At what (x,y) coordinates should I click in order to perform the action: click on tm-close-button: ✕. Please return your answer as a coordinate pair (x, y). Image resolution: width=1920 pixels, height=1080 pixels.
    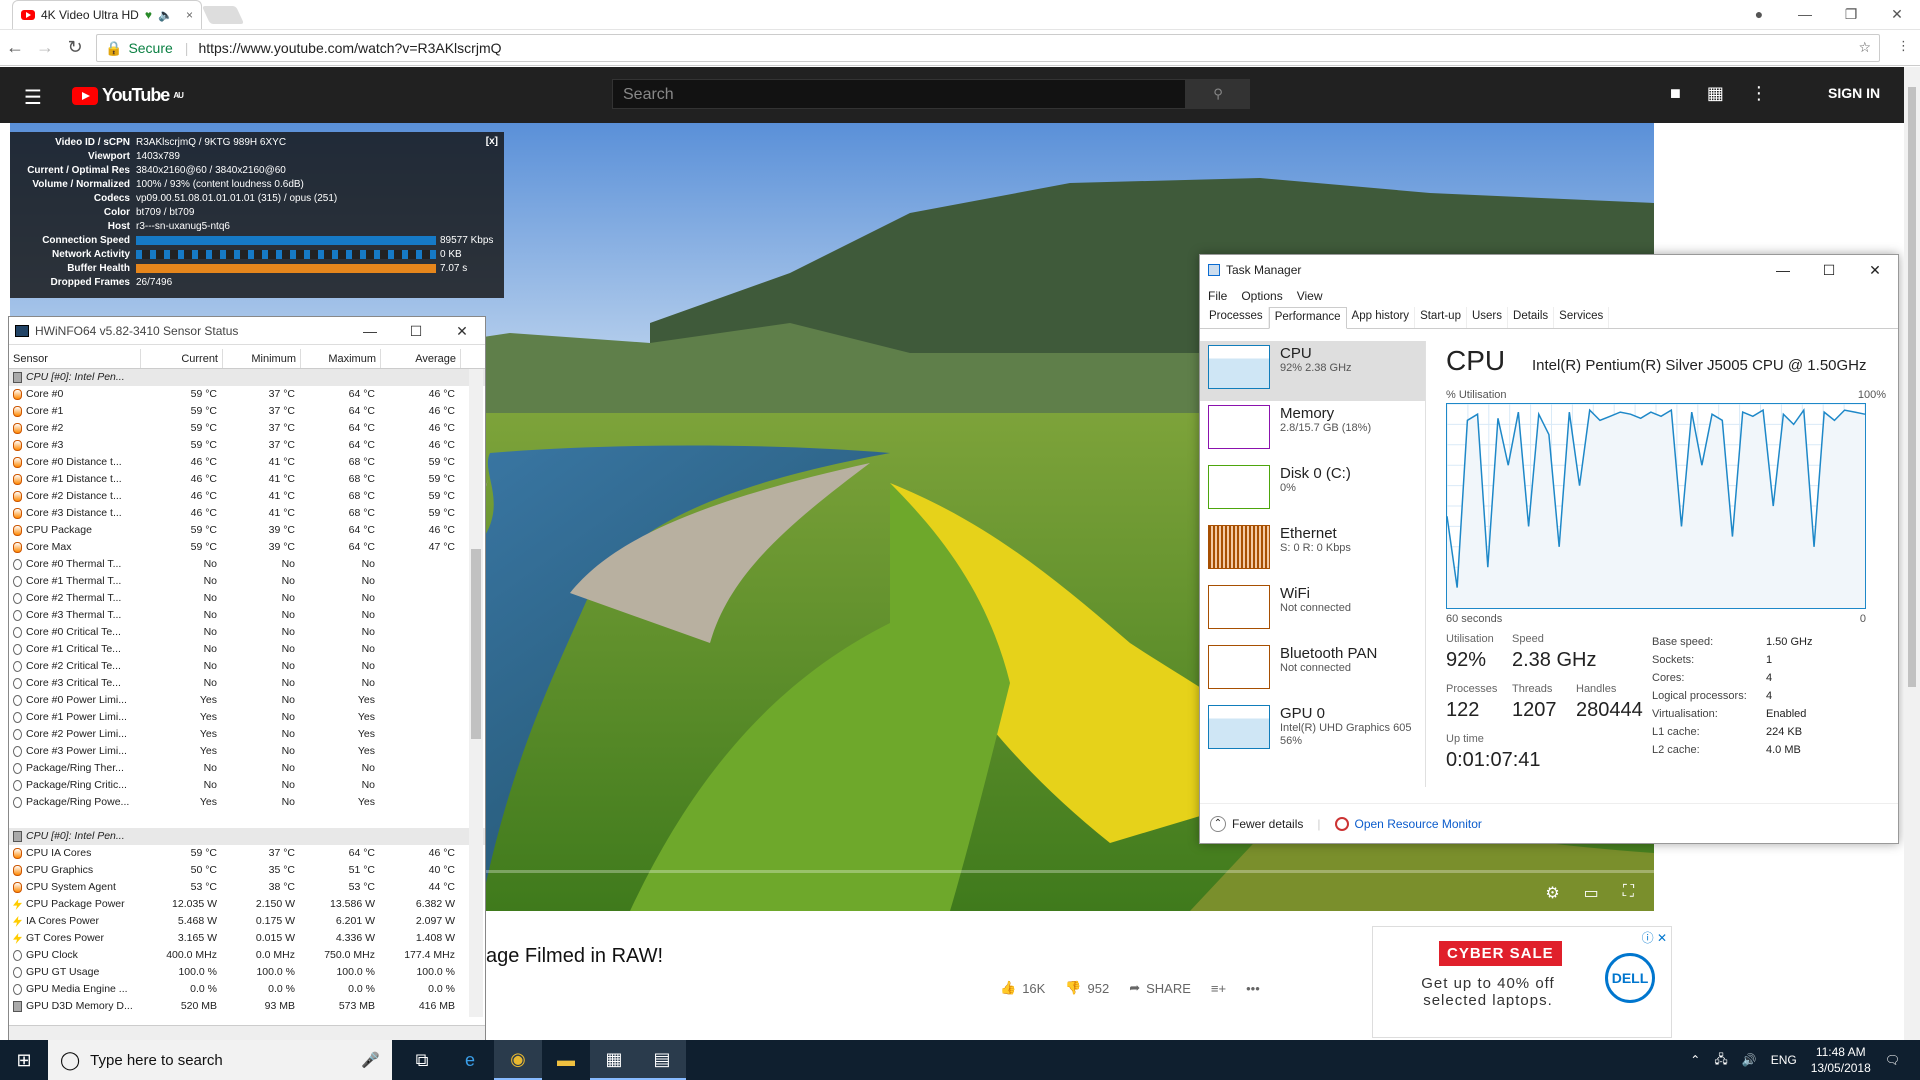
    Looking at the image, I should click on (1875, 270).